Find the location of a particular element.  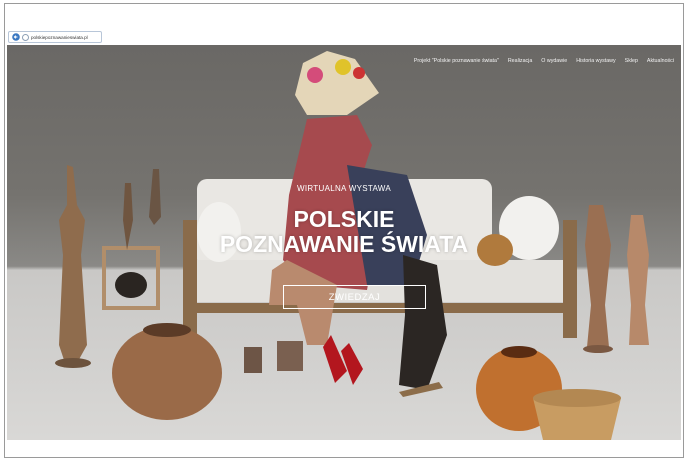

hero-title-line-1: POLSKIE is located at coordinates (344, 219).